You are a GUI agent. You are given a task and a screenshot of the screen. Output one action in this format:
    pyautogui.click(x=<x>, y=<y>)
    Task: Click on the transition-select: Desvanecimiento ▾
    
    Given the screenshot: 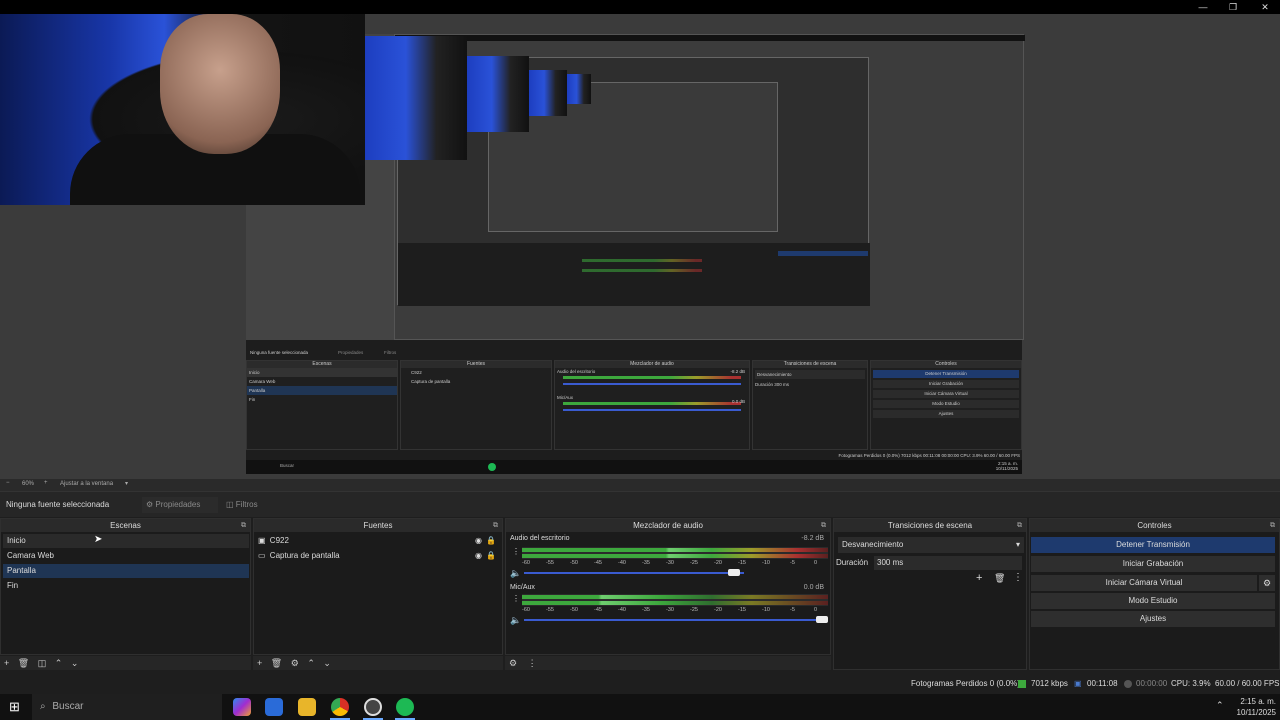 What is the action you would take?
    pyautogui.click(x=931, y=545)
    